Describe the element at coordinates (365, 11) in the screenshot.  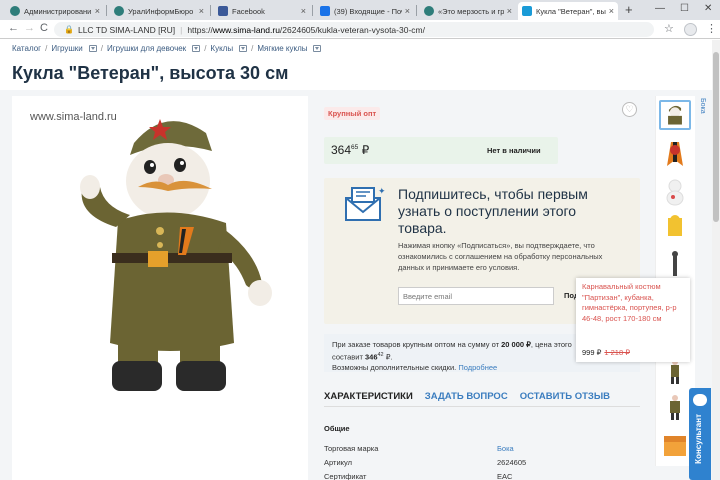
I see `browser-tab: (39) Входящие - Поч ×` at that location.